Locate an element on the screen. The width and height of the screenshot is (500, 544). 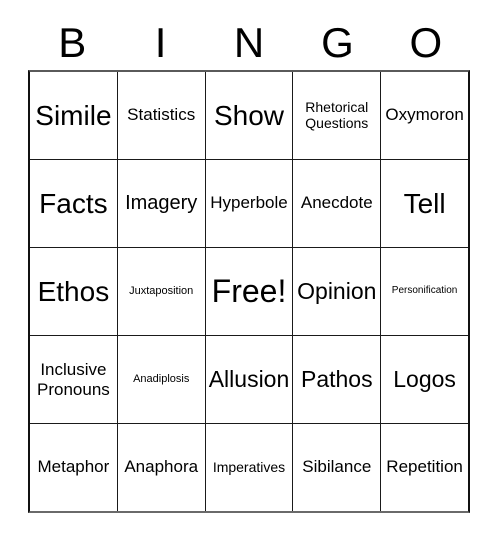
bingo-cell-label: Show is located at coordinates (249, 115).